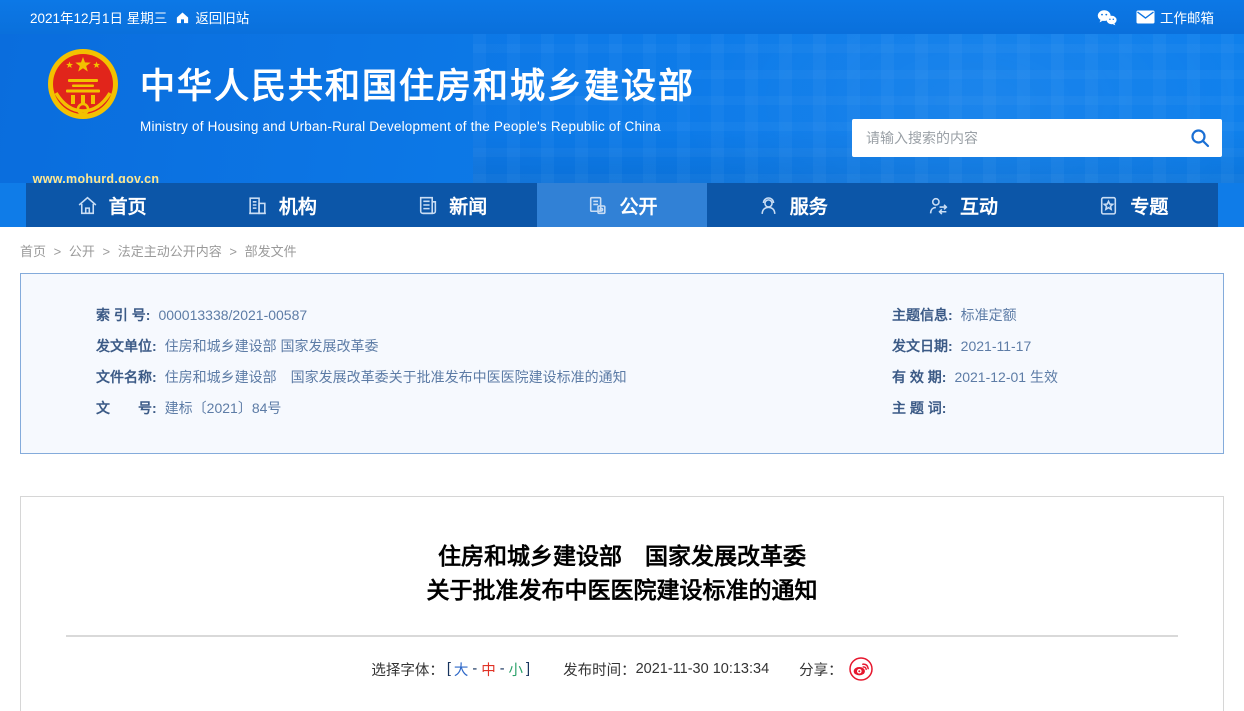 The width and height of the screenshot is (1244, 711). What do you see at coordinates (271, 346) in the screenshot?
I see `info-value: 住房和城乡建设部 国家发展改革委` at bounding box center [271, 346].